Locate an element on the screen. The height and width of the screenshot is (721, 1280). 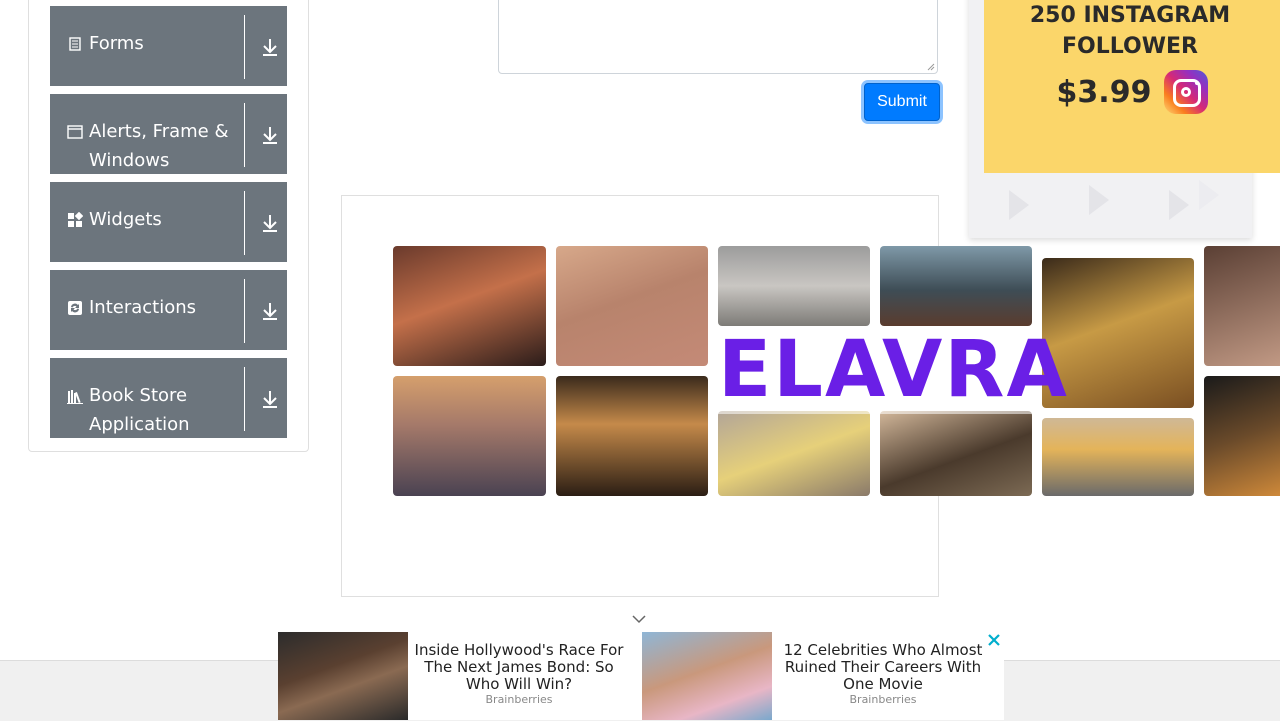
form-icon is located at coordinates (75, 44).